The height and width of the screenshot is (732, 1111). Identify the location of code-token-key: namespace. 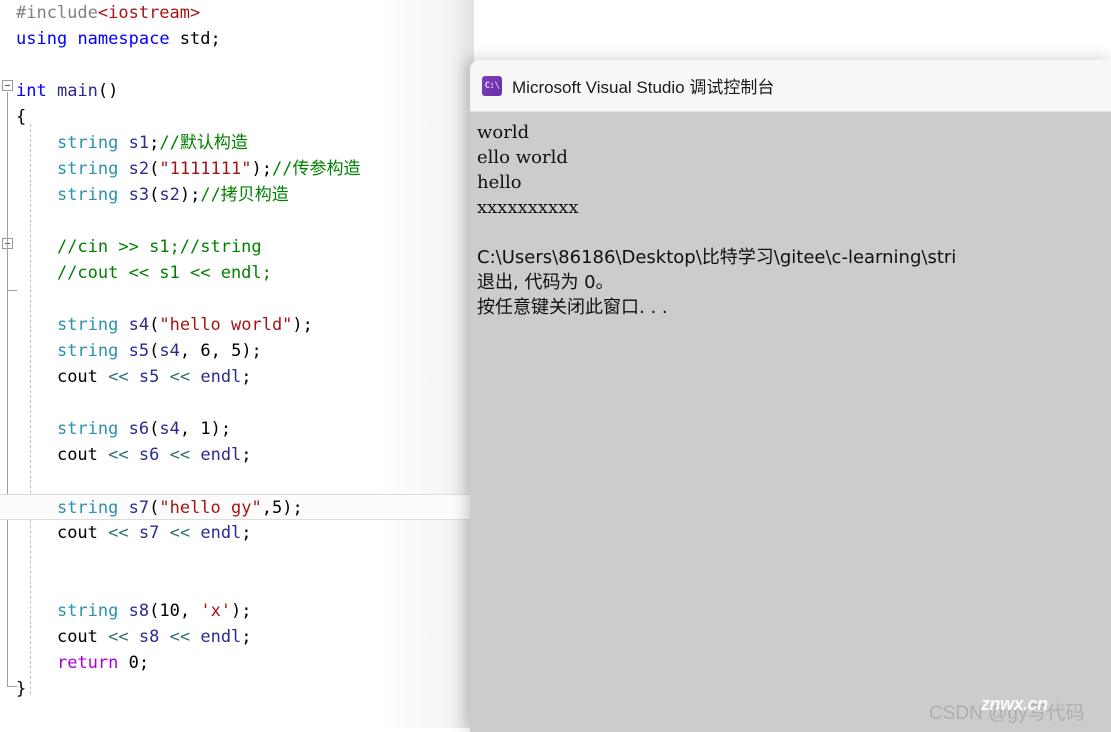
(123, 39).